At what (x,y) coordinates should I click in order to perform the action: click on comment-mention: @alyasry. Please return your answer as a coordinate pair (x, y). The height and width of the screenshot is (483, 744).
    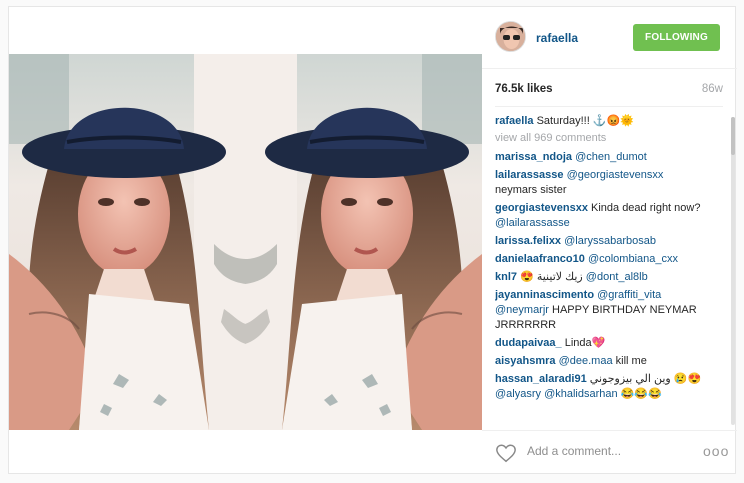
    Looking at the image, I should click on (518, 394).